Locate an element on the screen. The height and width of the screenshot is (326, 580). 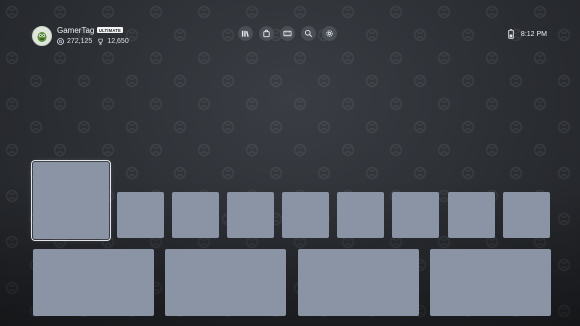
search-icon is located at coordinates (308, 33).